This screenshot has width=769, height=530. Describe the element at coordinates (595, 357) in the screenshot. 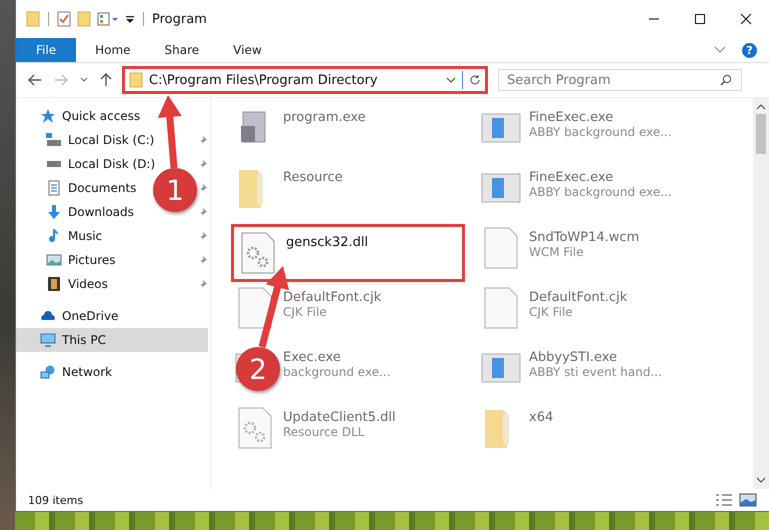

I see `file-name: AbbyySTI.exe` at that location.